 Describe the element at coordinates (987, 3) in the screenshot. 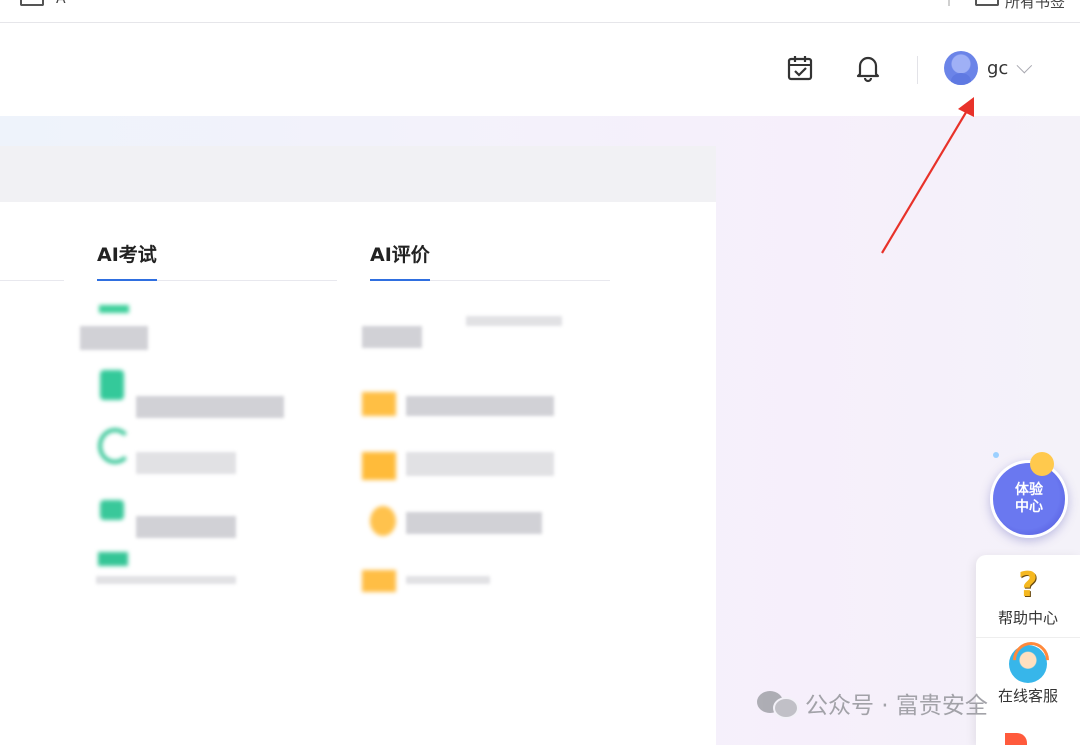

I see `folder-icon` at that location.